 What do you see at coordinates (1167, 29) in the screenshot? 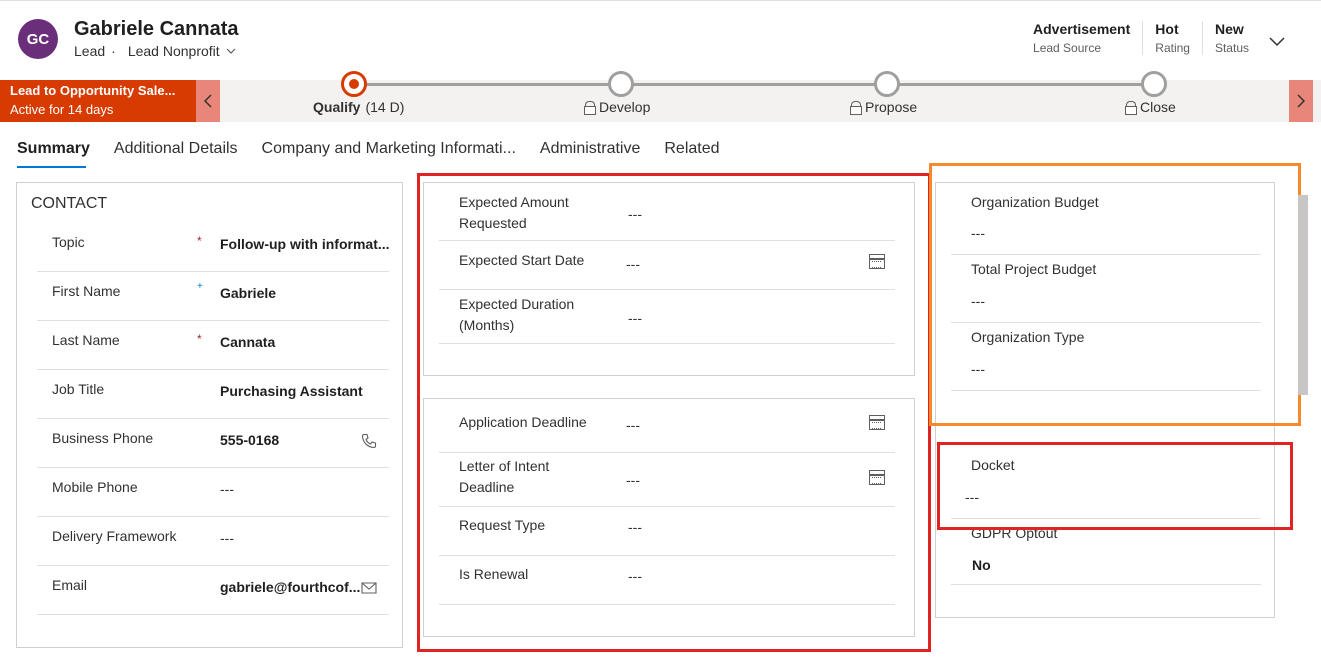
I see `header-field-value: Hot` at bounding box center [1167, 29].